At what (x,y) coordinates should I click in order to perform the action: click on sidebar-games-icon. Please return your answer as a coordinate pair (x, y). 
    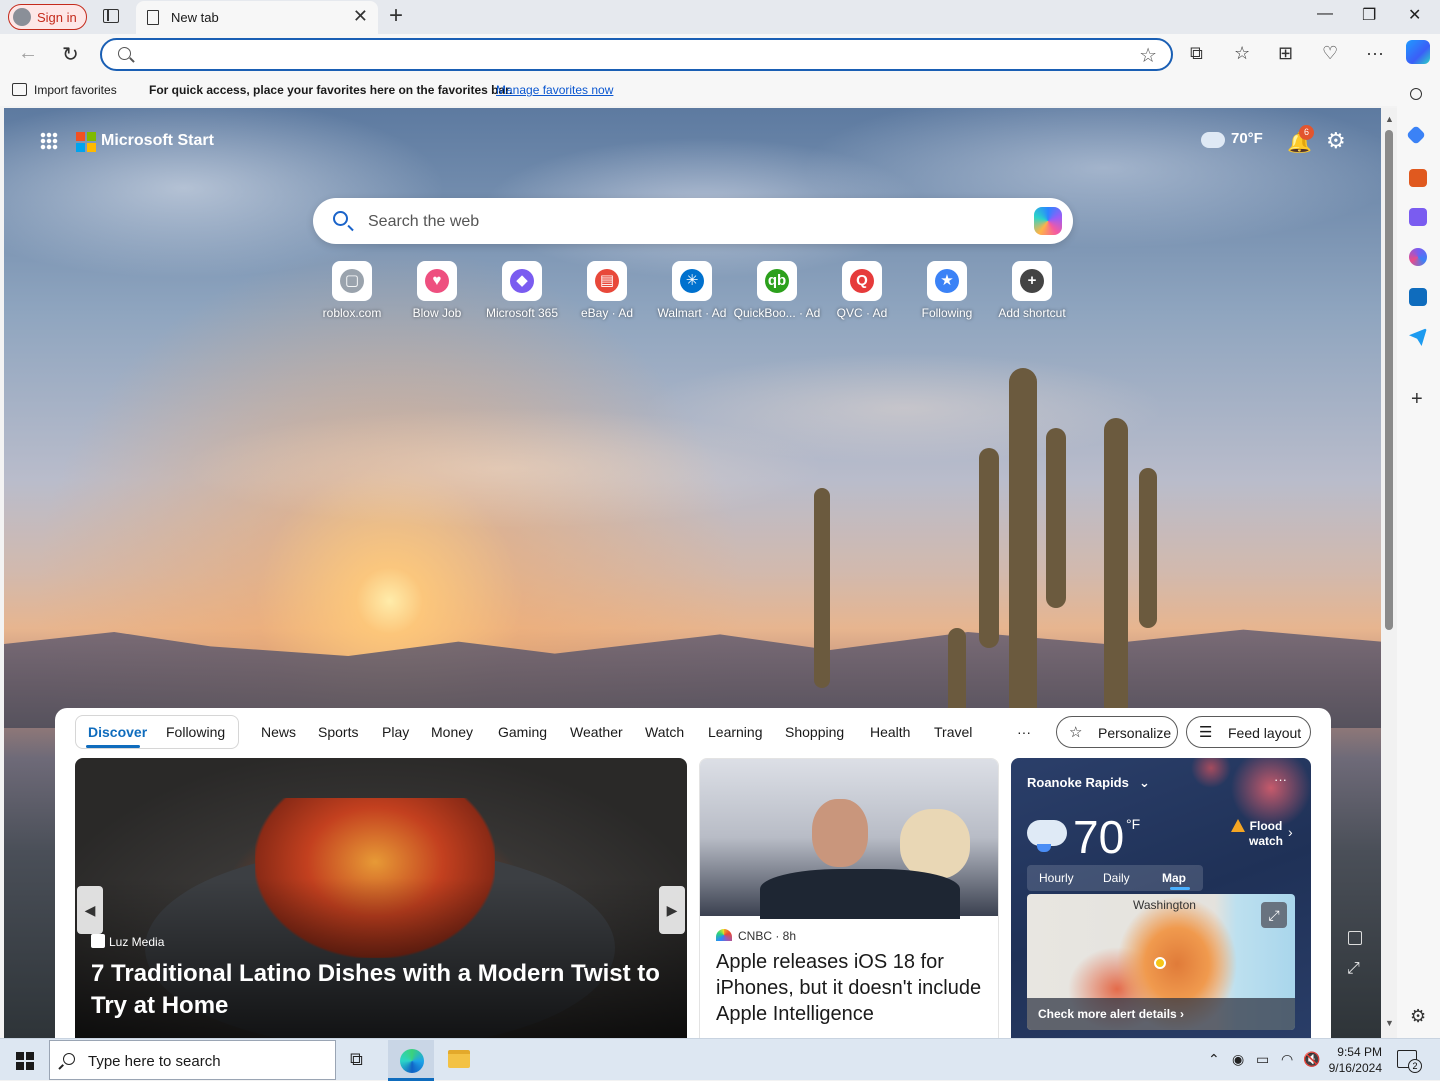
    Looking at the image, I should click on (1418, 217).